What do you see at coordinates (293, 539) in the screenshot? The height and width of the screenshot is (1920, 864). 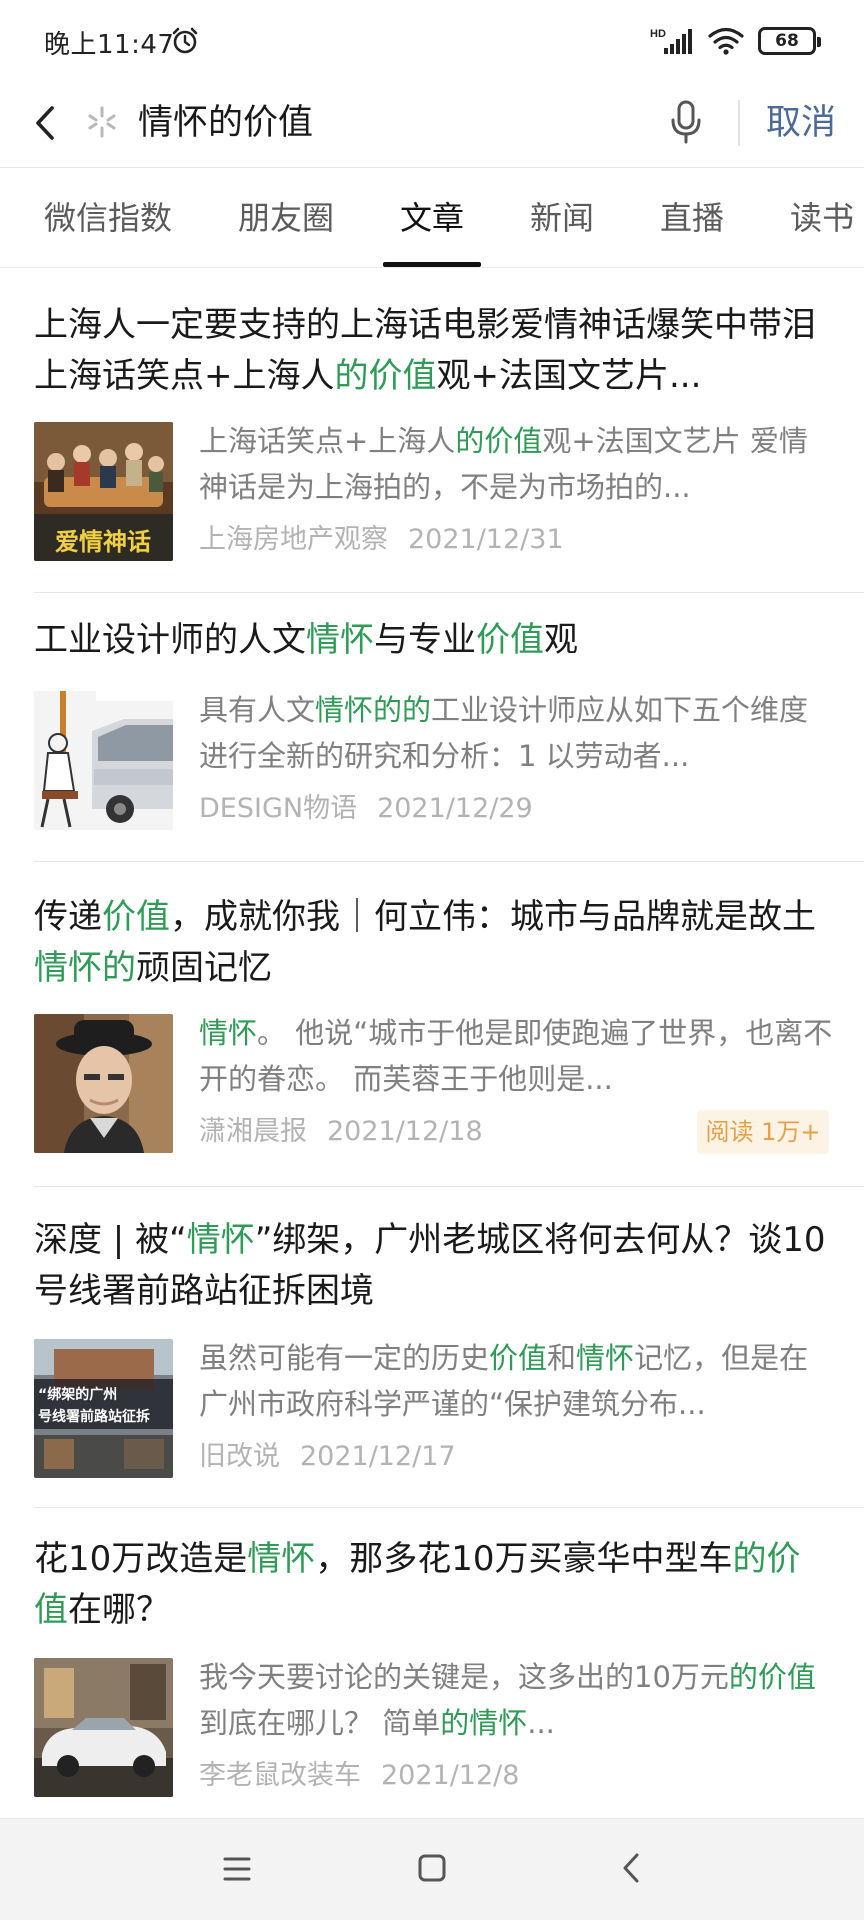 I see `article-source: 上海房地产观察` at bounding box center [293, 539].